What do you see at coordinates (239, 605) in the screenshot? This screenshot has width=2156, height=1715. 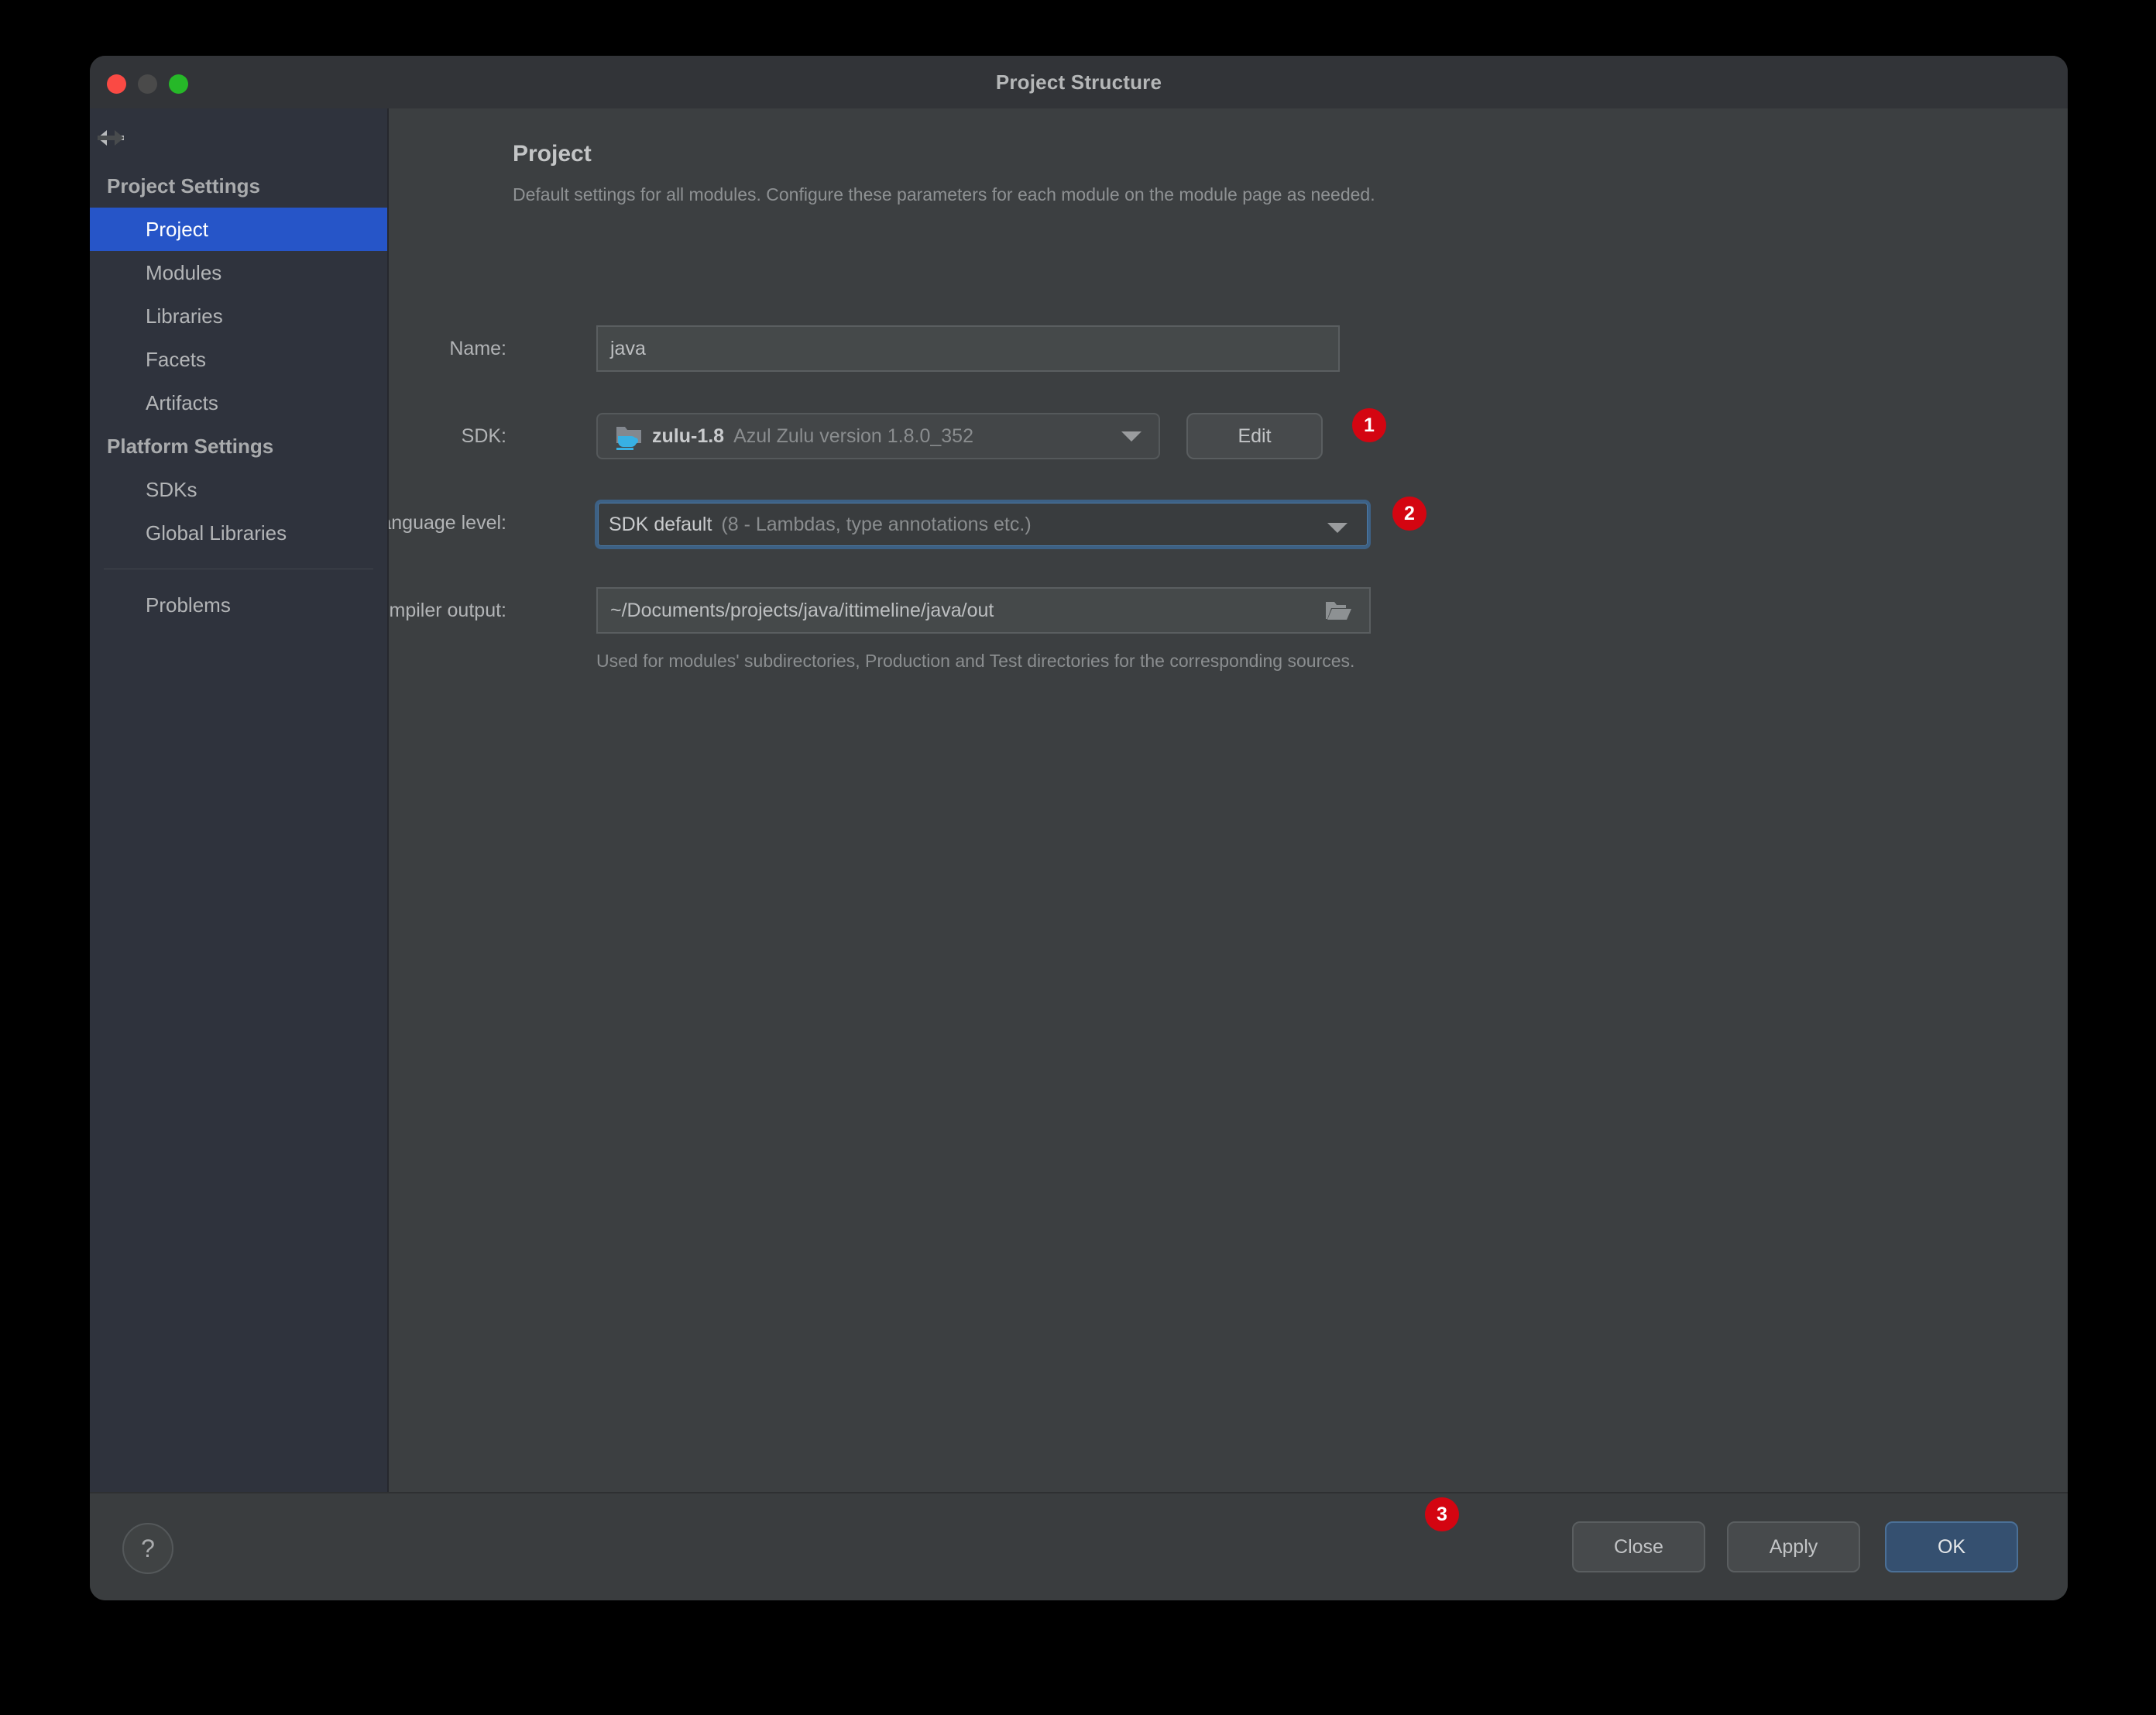 I see `sidebar-item-problems: Problems` at bounding box center [239, 605].